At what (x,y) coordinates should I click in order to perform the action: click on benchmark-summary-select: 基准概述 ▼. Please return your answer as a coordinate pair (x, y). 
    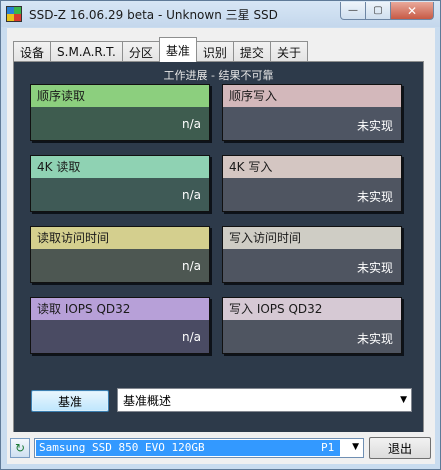
    Looking at the image, I should click on (264, 400).